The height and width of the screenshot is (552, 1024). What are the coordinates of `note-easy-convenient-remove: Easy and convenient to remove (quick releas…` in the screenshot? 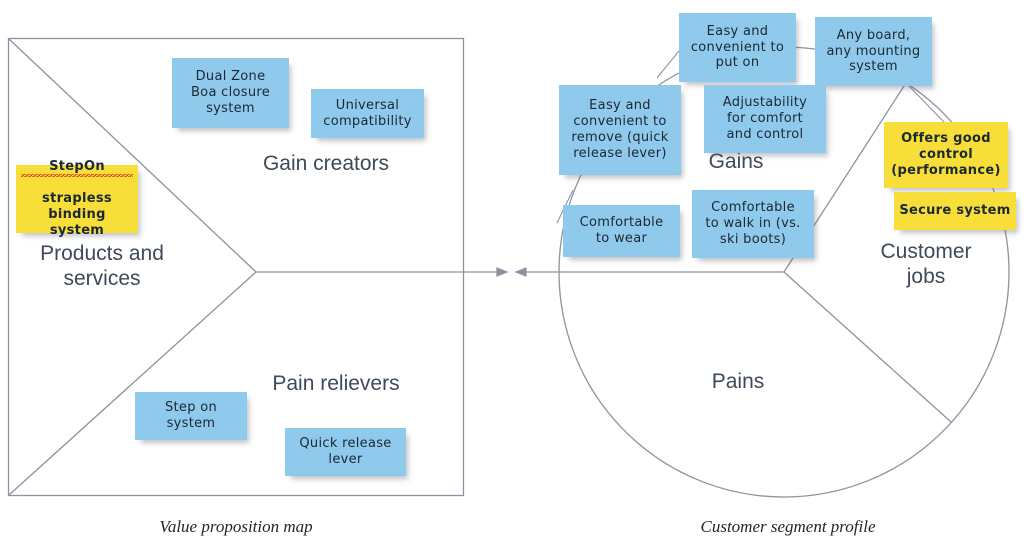 It's located at (620, 130).